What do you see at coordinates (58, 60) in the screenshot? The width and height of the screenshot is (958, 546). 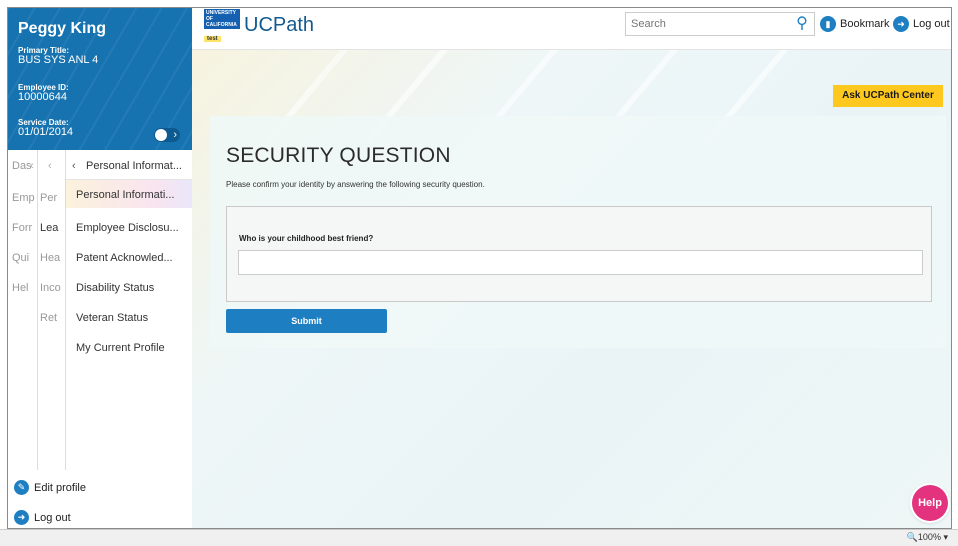 I see `primary-title-value: BUS SYS ANL 4` at bounding box center [58, 60].